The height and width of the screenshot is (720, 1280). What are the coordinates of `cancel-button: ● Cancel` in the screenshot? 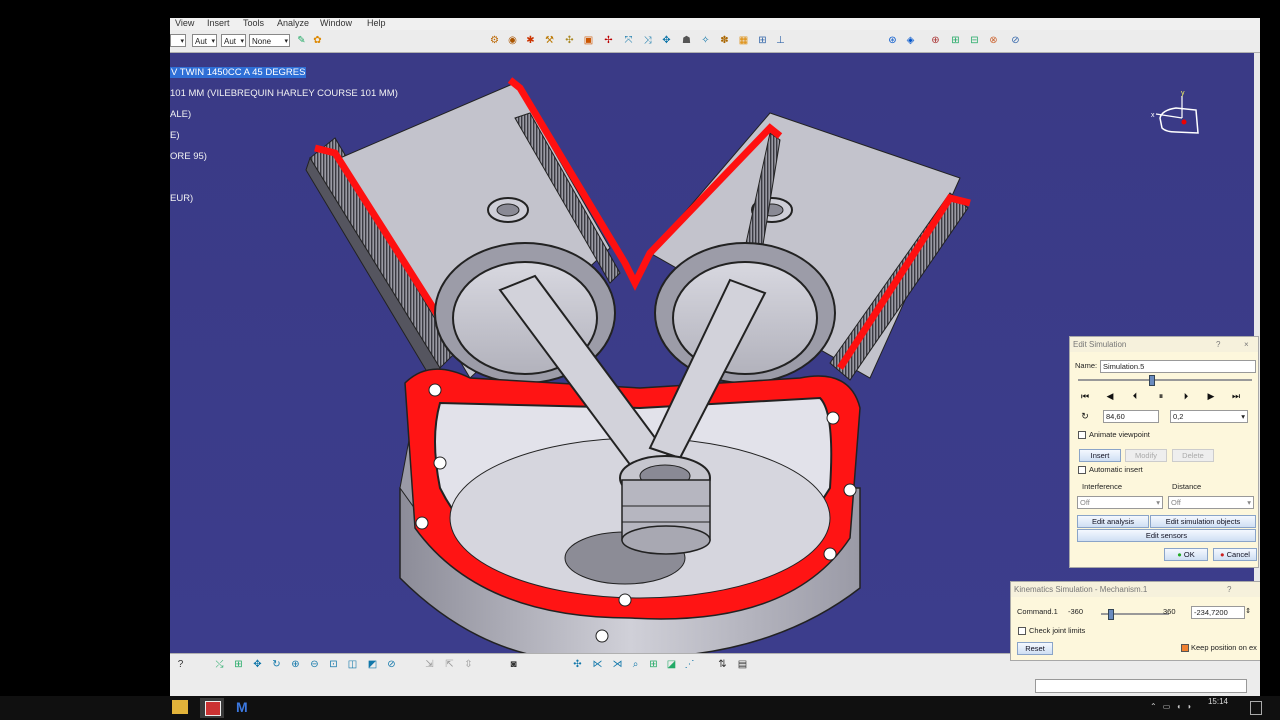 It's located at (1235, 554).